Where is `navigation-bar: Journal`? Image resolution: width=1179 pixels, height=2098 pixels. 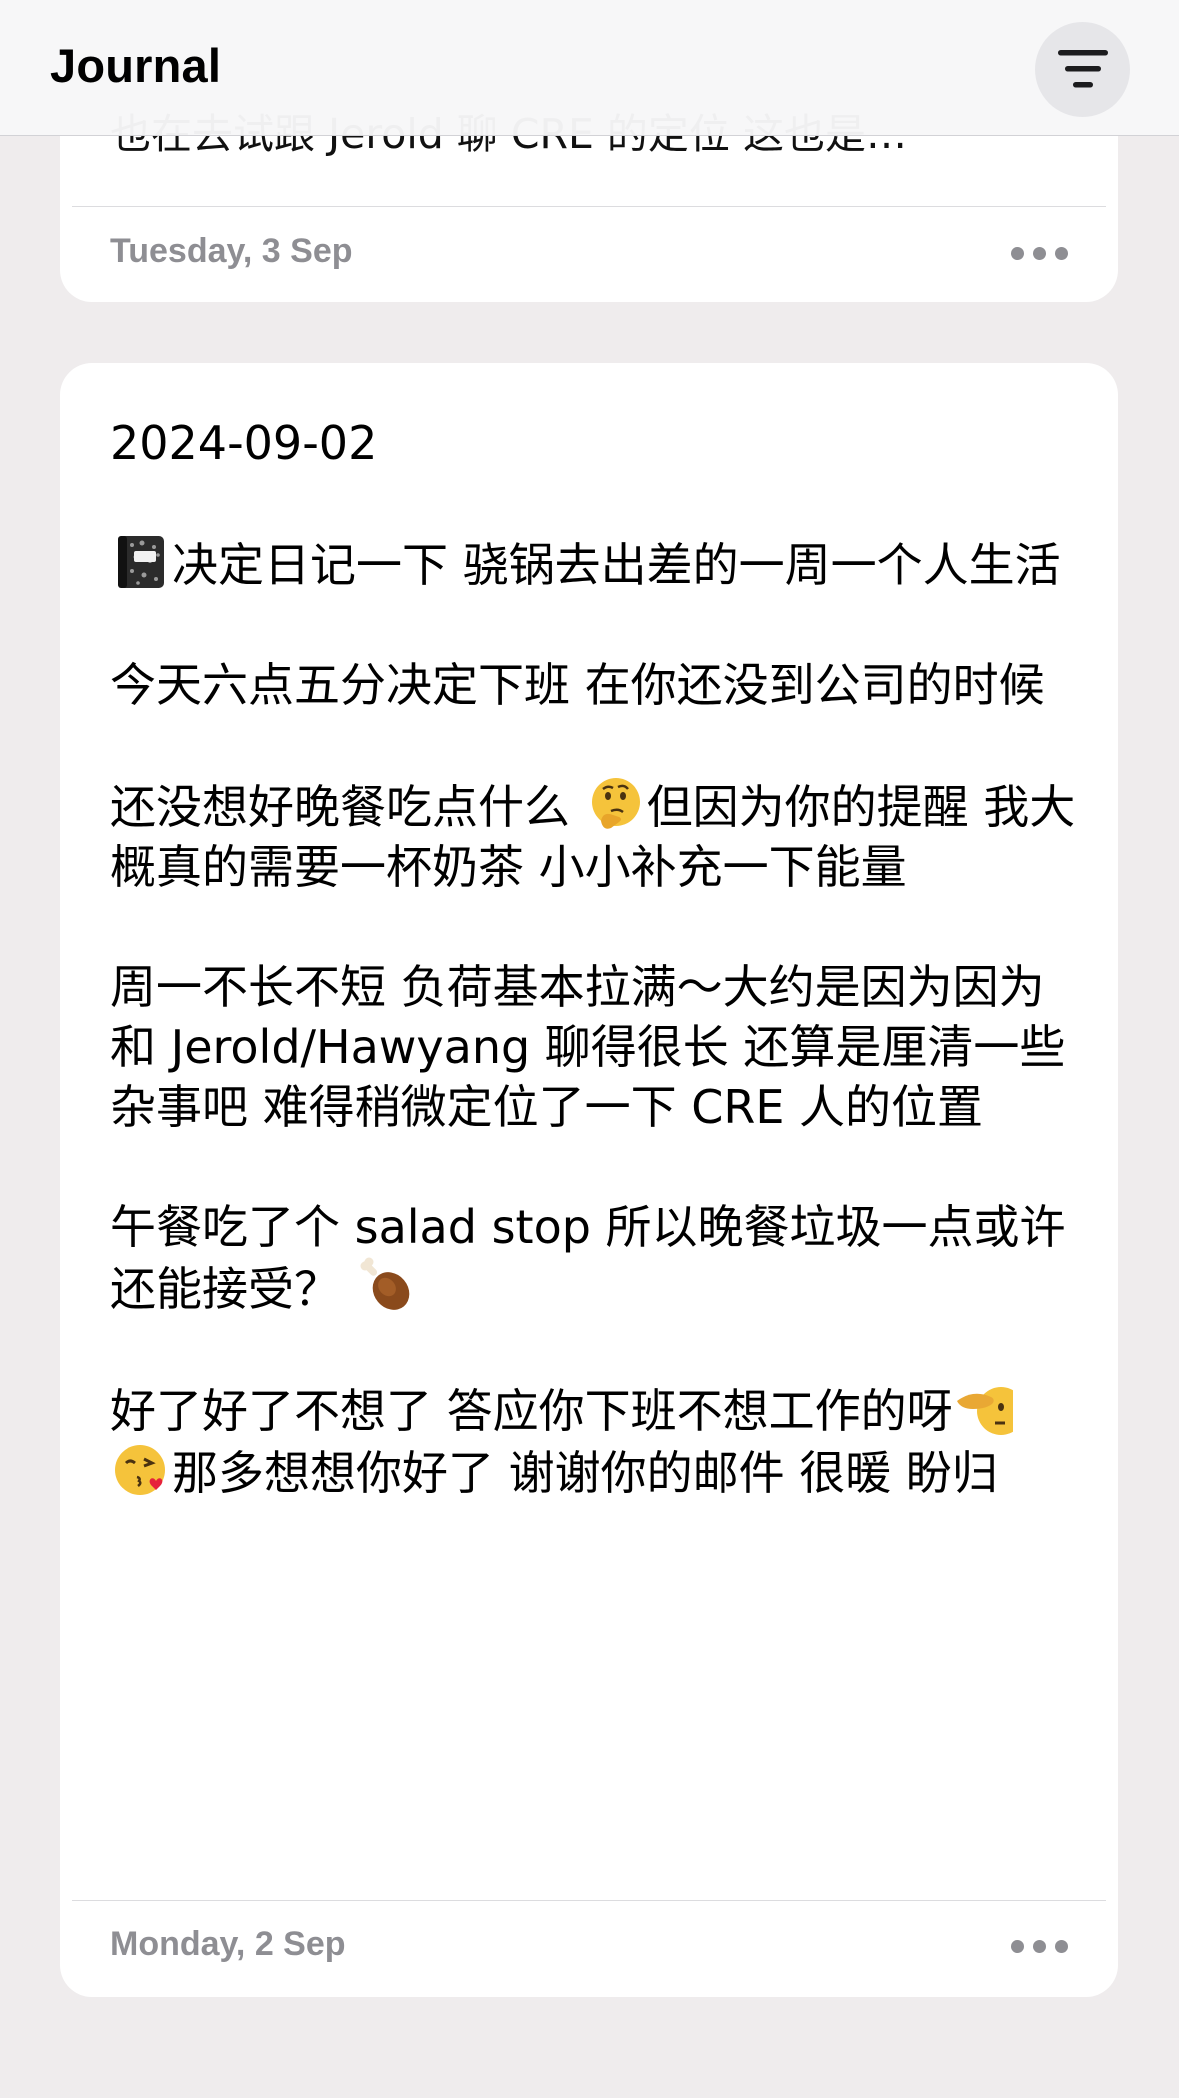 navigation-bar: Journal is located at coordinates (589, 68).